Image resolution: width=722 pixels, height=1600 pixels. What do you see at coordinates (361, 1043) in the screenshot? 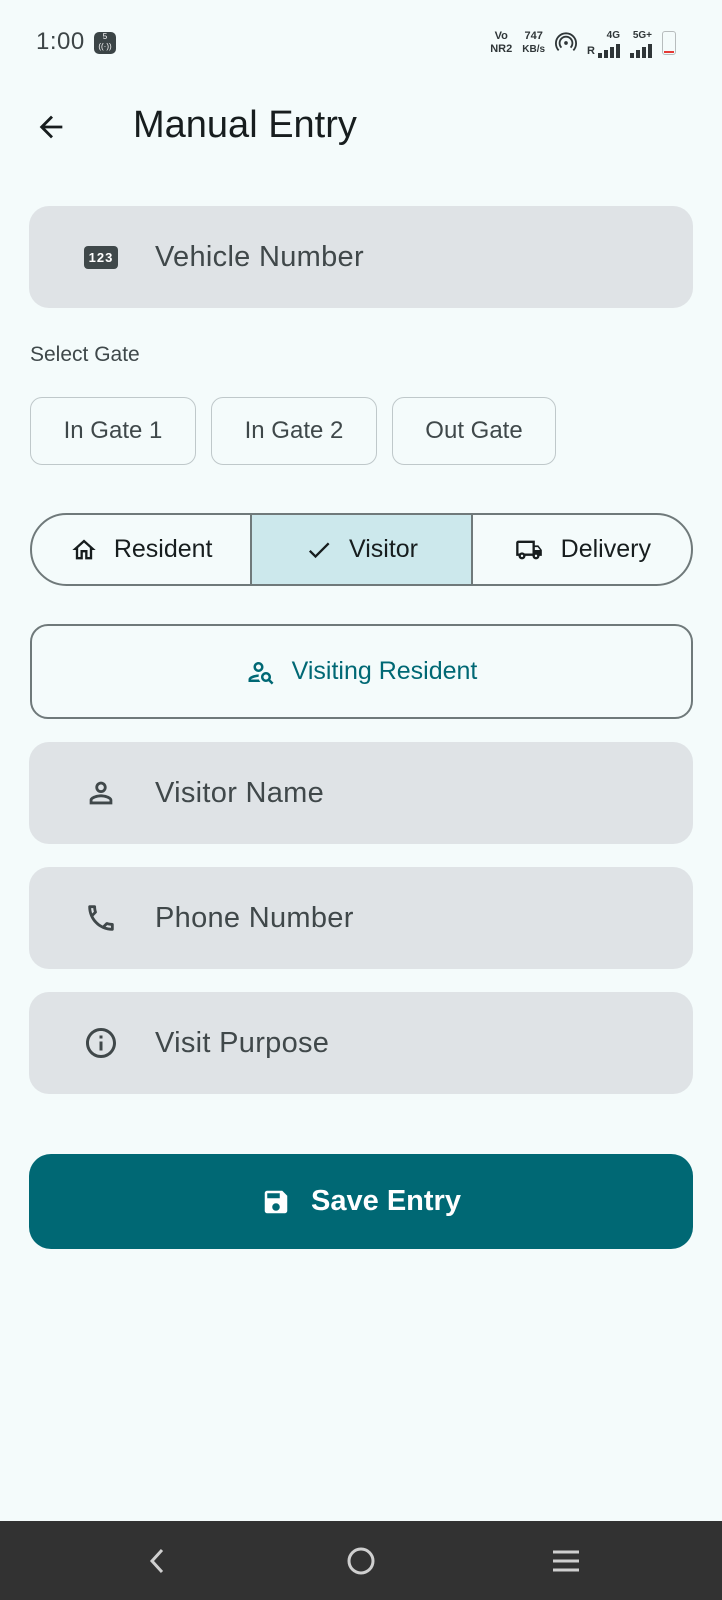
I see `visit-purpose-field: Visit Purpose` at bounding box center [361, 1043].